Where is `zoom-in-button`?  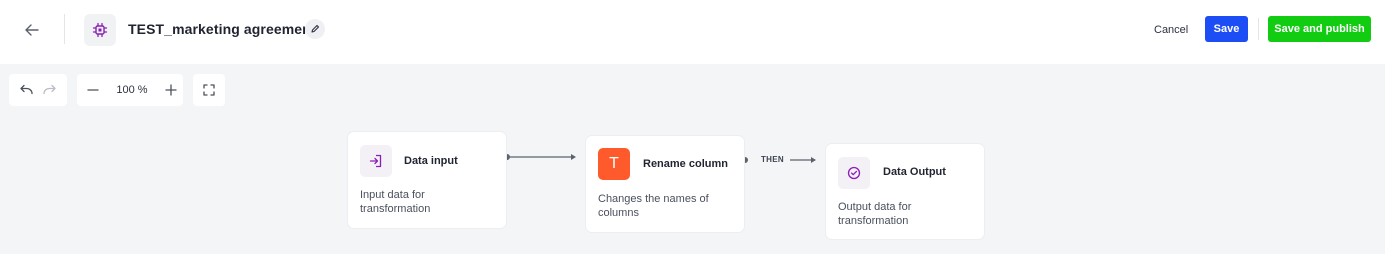 zoom-in-button is located at coordinates (171, 90).